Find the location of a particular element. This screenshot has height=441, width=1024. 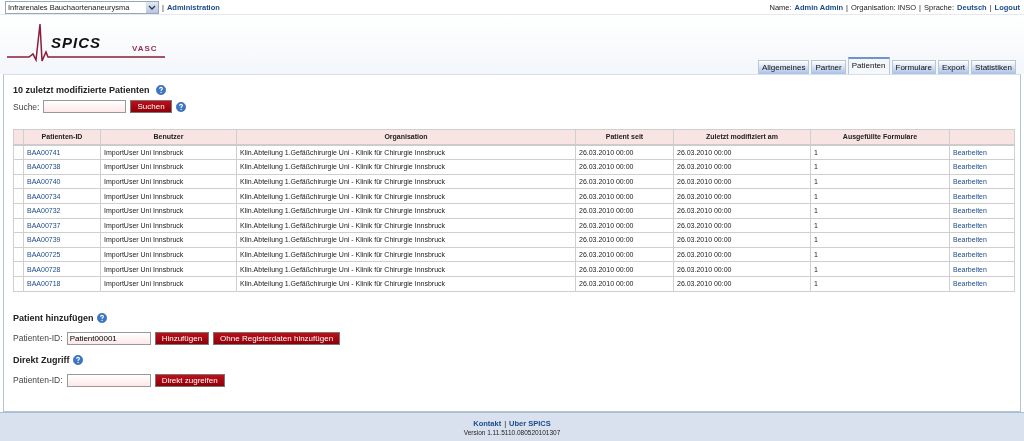

tab: Statistiken is located at coordinates (993, 67).